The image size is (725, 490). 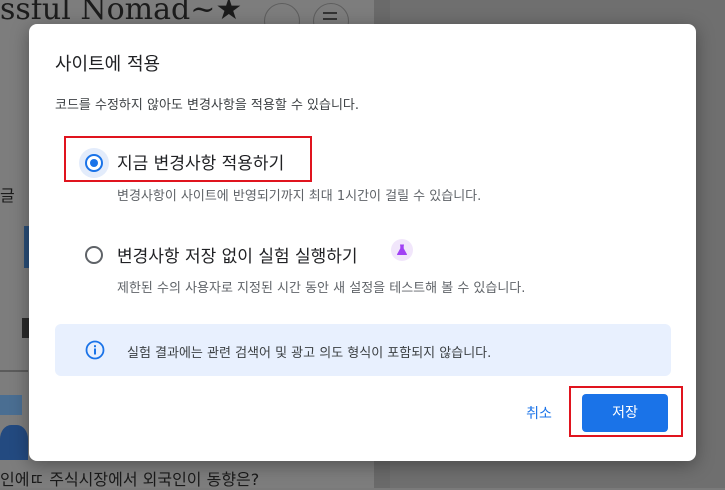 What do you see at coordinates (95, 350) in the screenshot?
I see `info-icon` at bounding box center [95, 350].